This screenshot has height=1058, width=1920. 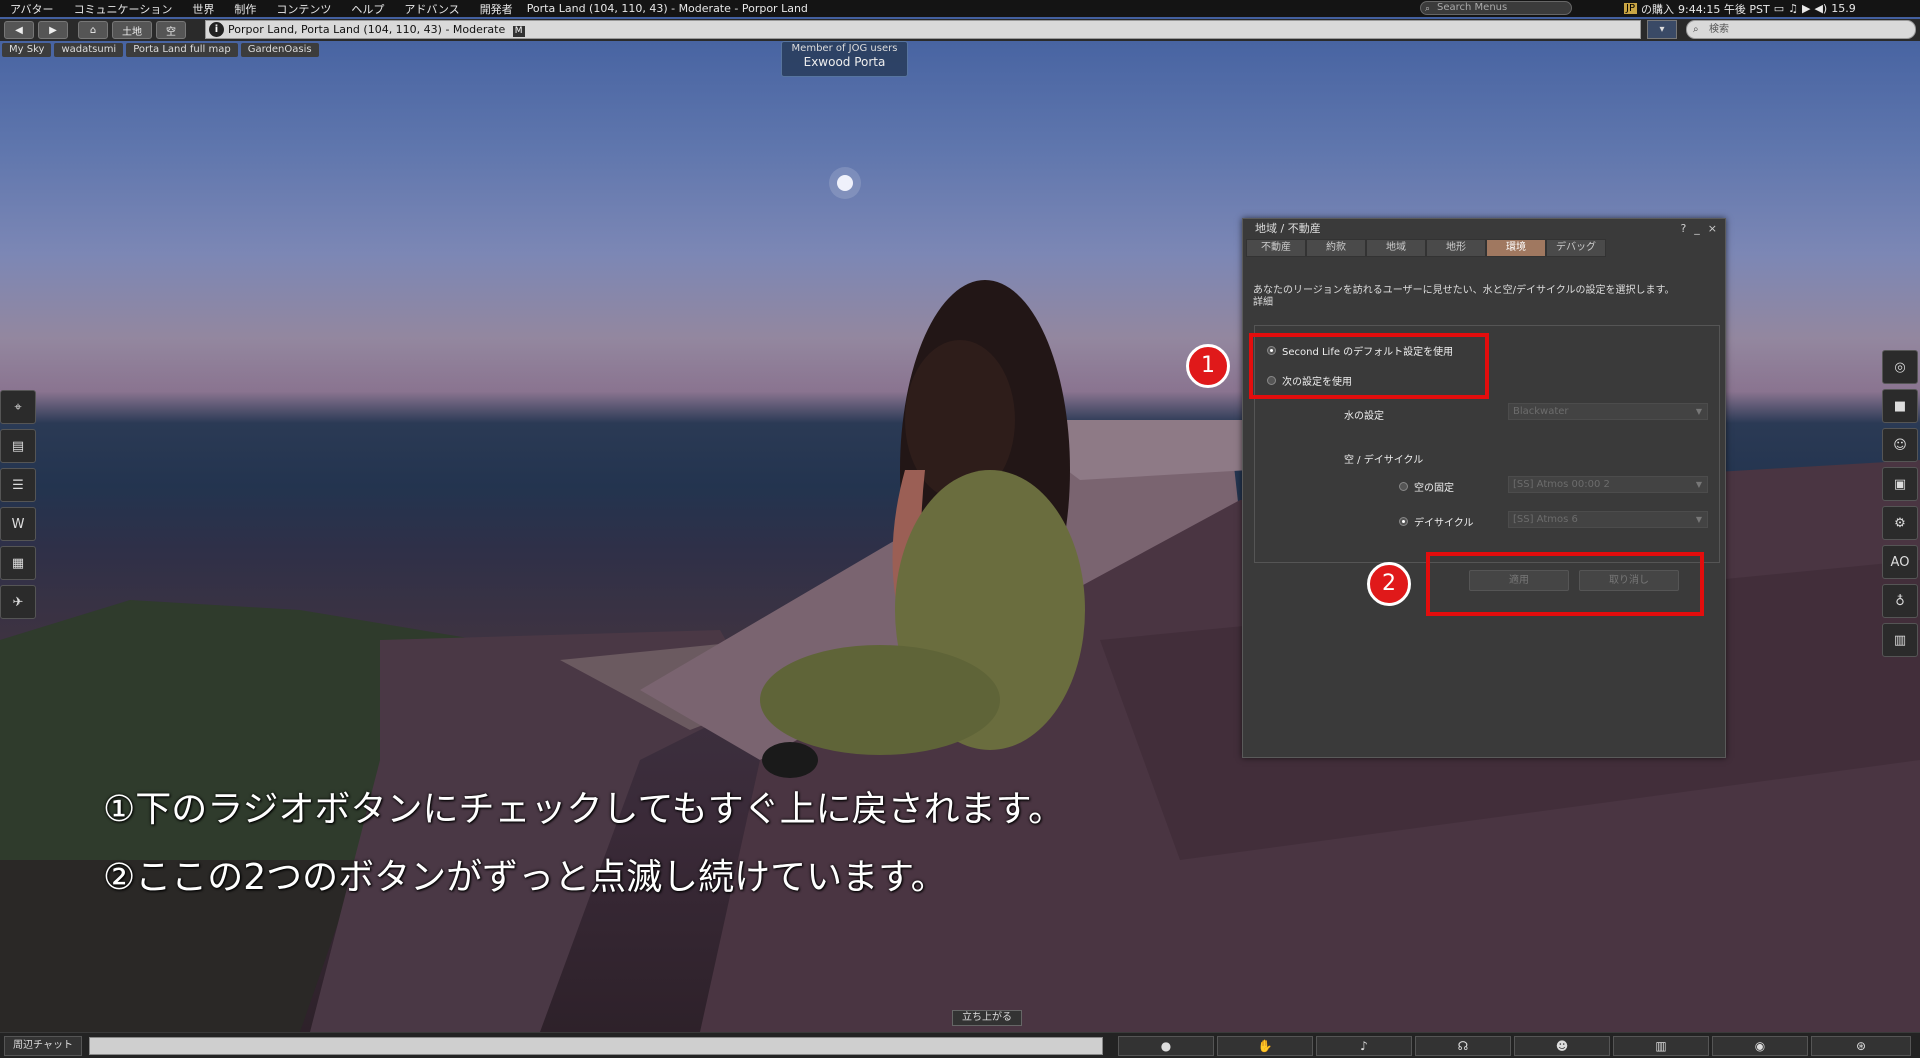 What do you see at coordinates (216, 29) in the screenshot?
I see `info-icon: i` at bounding box center [216, 29].